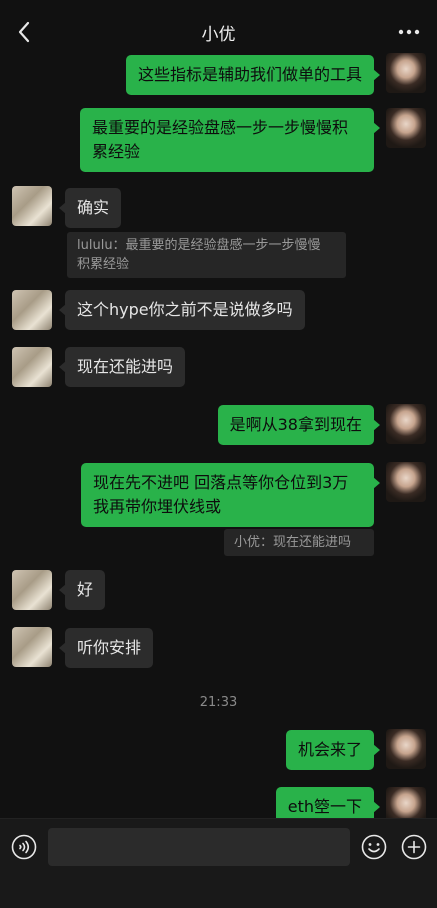  Describe the element at coordinates (106, 648) in the screenshot. I see `message-bubble-incoming: 听你安排` at that location.